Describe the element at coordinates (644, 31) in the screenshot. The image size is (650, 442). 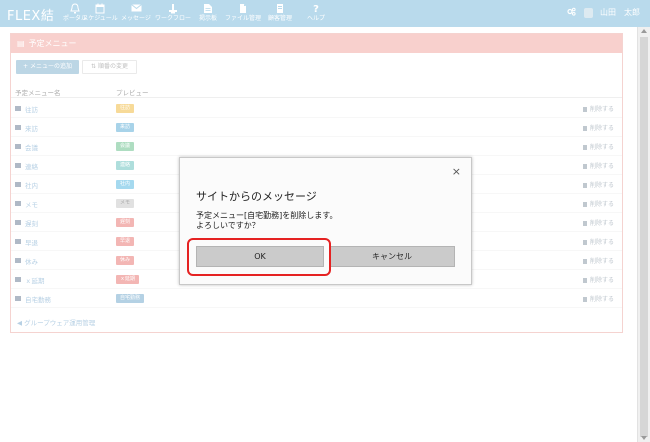
I see `scroll-up-arrow-icon` at that location.